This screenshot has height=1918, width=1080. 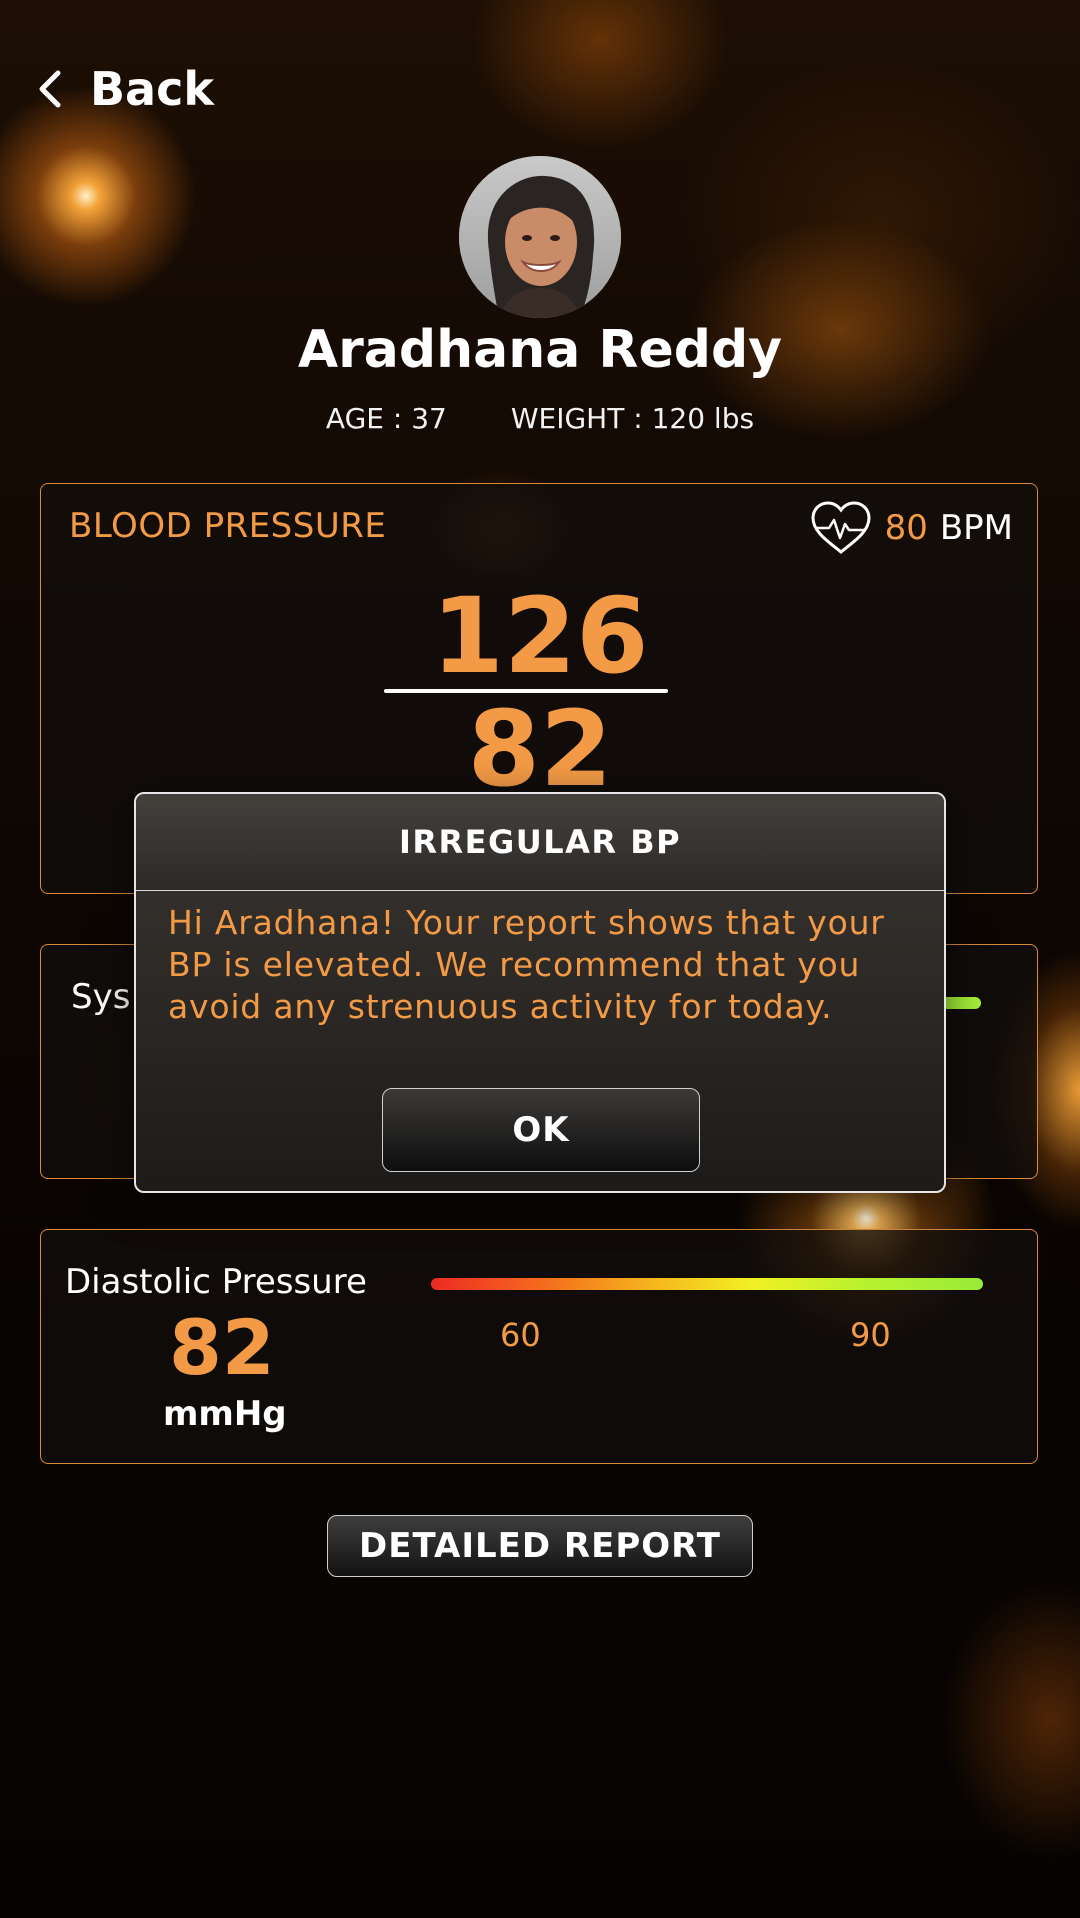 What do you see at coordinates (906, 528) in the screenshot?
I see `bpm-value: 80` at bounding box center [906, 528].